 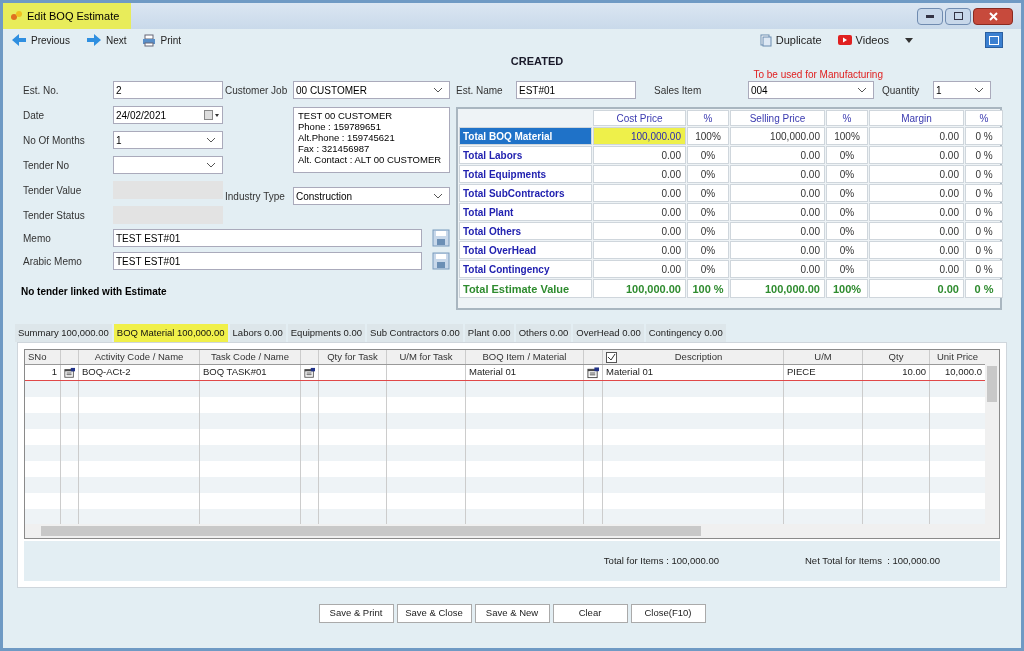 I want to click on vertical-scrollbar, so click(x=992, y=438).